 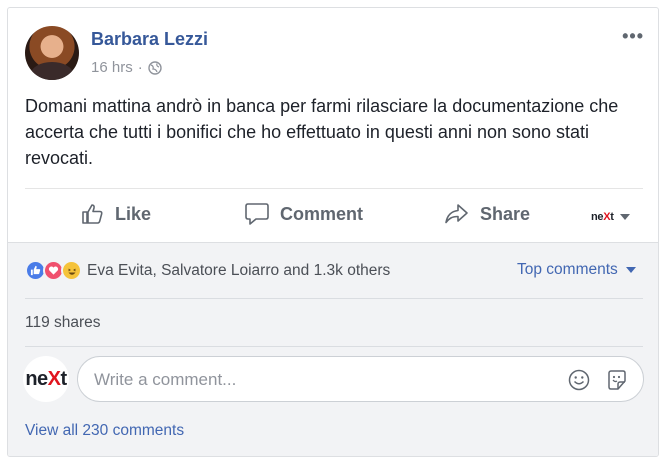 I want to click on comment-composer, so click(x=360, y=379).